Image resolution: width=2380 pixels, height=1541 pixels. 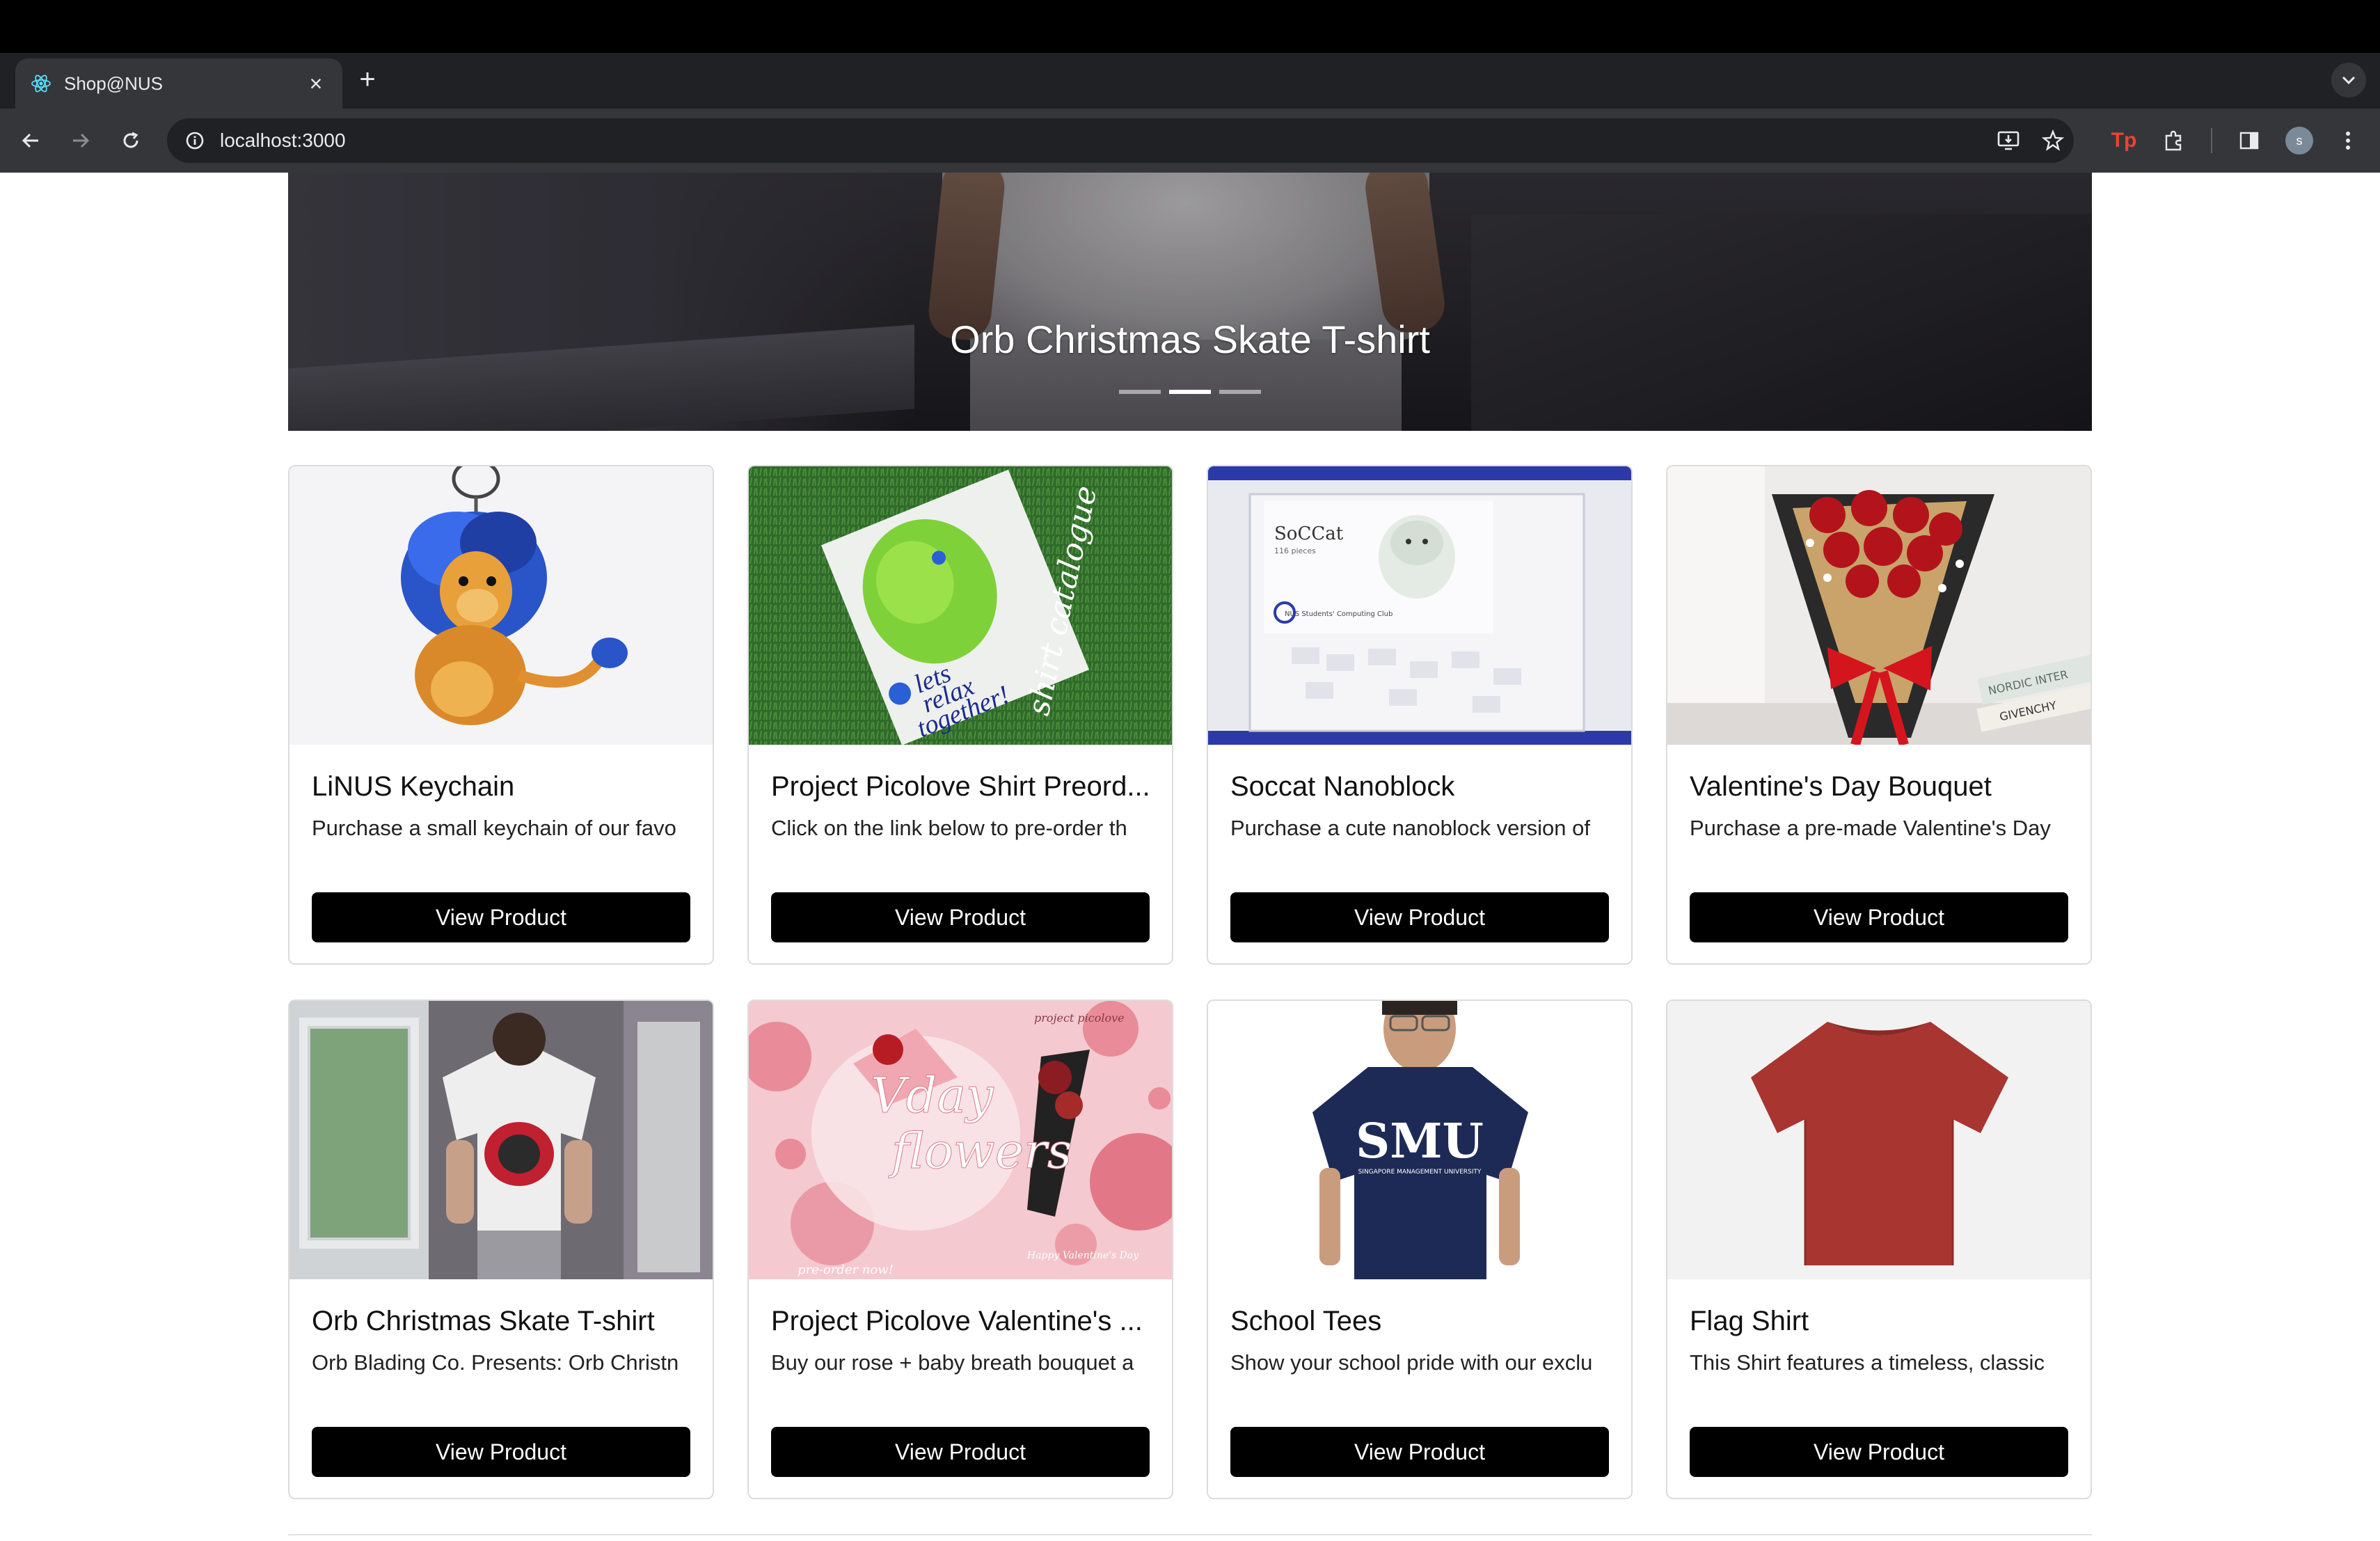 I want to click on tp-extension-icon: Tp, so click(x=2124, y=140).